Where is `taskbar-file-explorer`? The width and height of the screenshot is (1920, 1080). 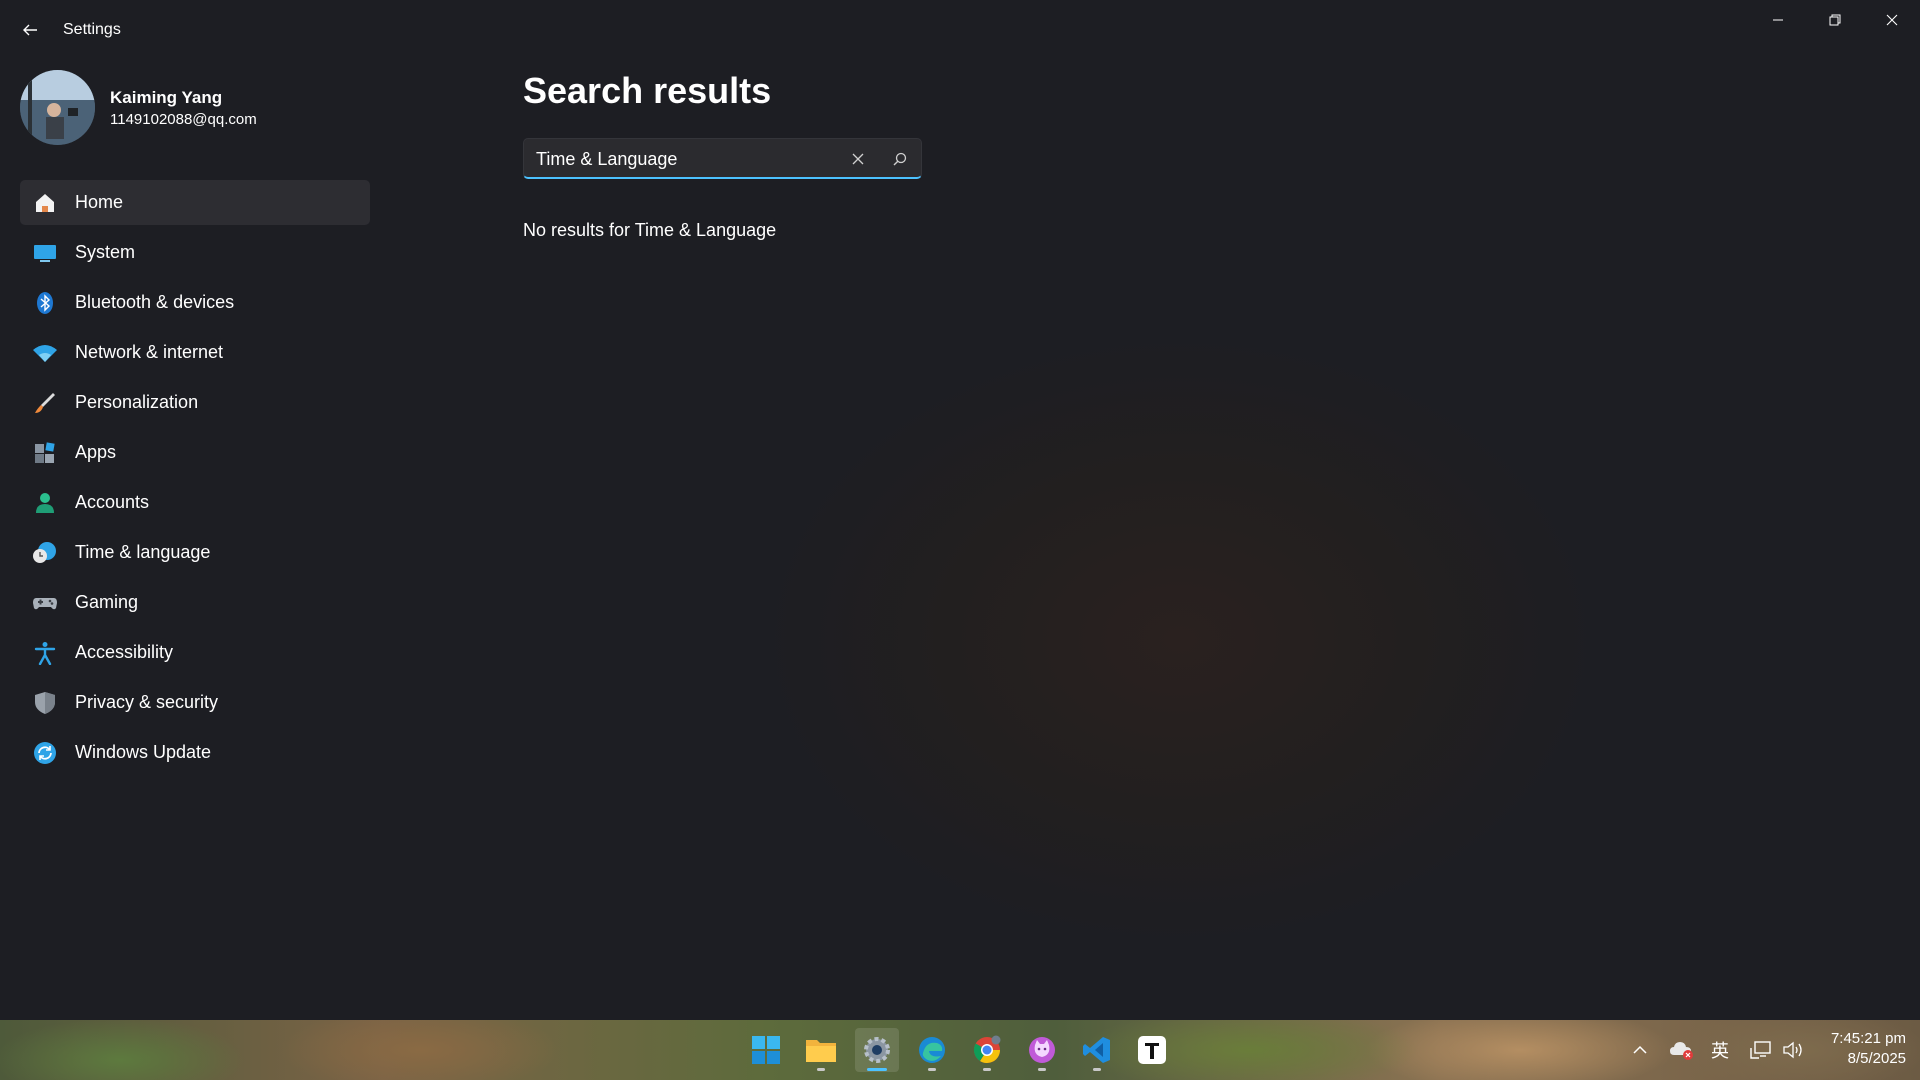 taskbar-file-explorer is located at coordinates (821, 1050).